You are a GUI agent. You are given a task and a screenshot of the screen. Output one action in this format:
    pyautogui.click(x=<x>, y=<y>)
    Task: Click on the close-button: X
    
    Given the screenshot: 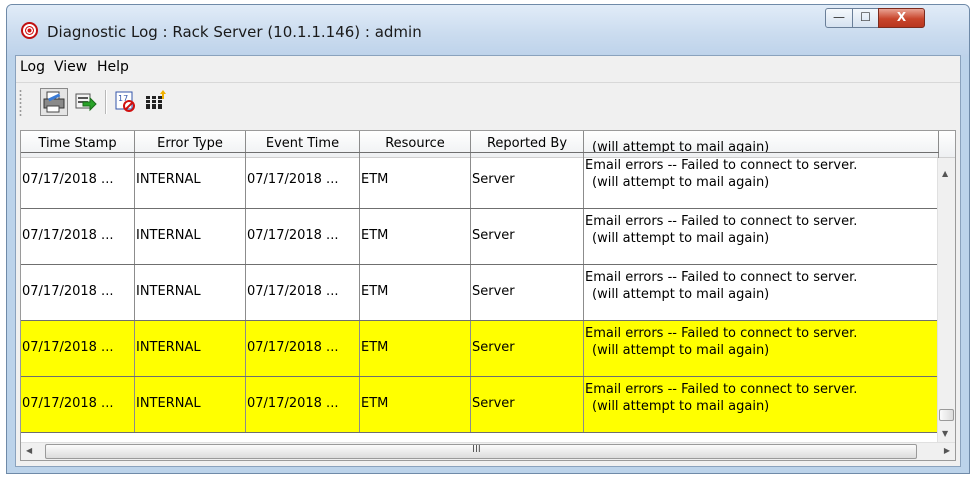 What is the action you would take?
    pyautogui.click(x=901, y=18)
    